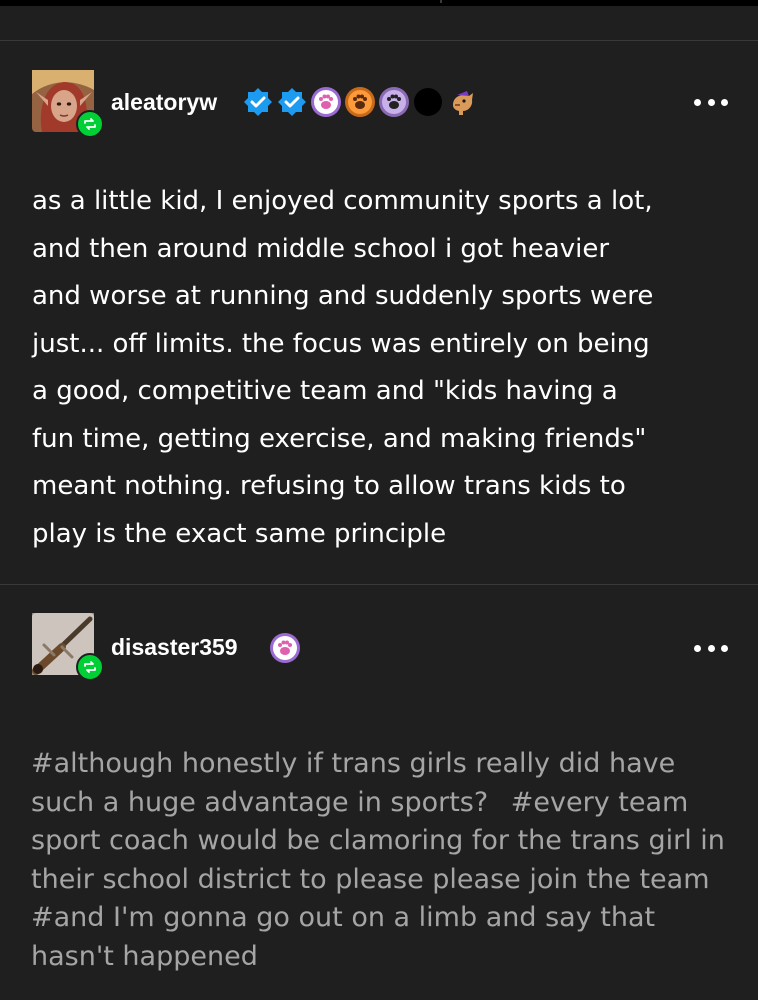  I want to click on username: aleatoryw, so click(164, 102).